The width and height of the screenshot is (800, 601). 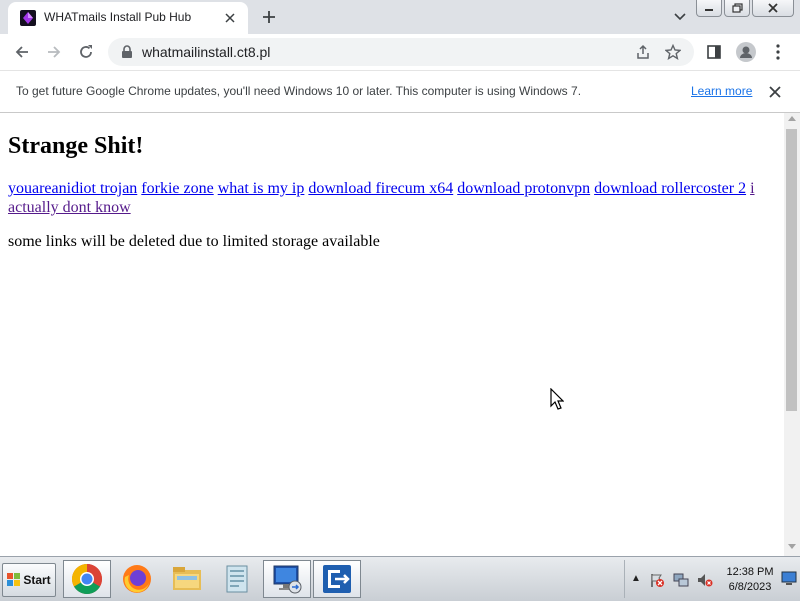 What do you see at coordinates (750, 572) in the screenshot?
I see `clock-time: 12:38 PM` at bounding box center [750, 572].